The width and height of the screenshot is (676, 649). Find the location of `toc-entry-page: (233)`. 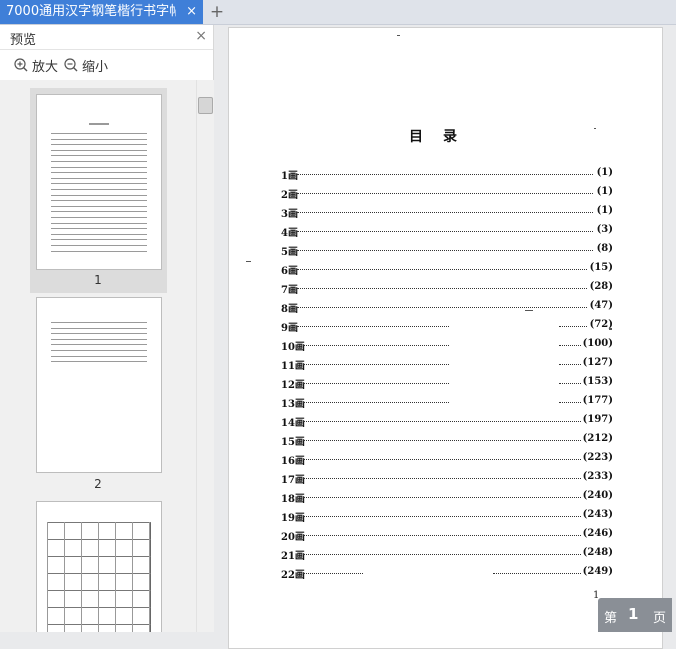

toc-entry-page: (233) is located at coordinates (597, 476).